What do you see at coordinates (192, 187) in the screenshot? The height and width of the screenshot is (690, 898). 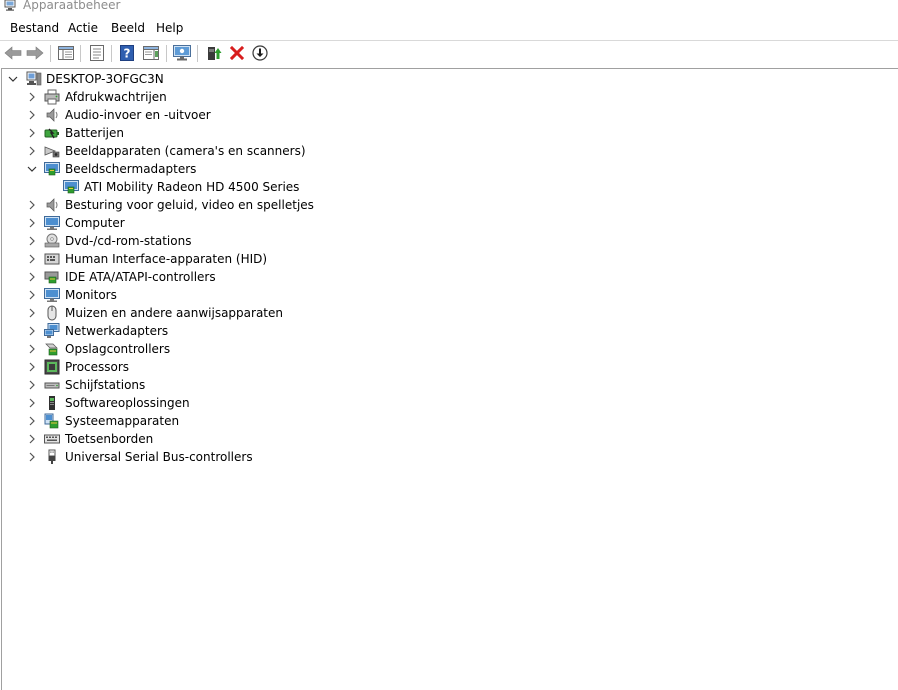 I see `tree-item-label: ATI Mobility Radeon HD 4500 Series` at bounding box center [192, 187].